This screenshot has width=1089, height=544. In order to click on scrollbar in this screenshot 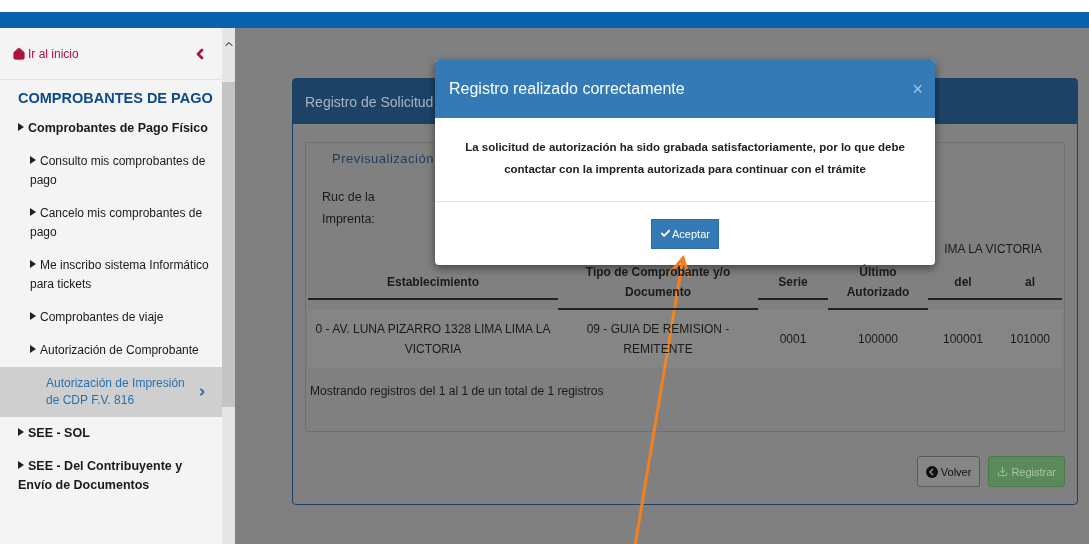, I will do `click(228, 286)`.